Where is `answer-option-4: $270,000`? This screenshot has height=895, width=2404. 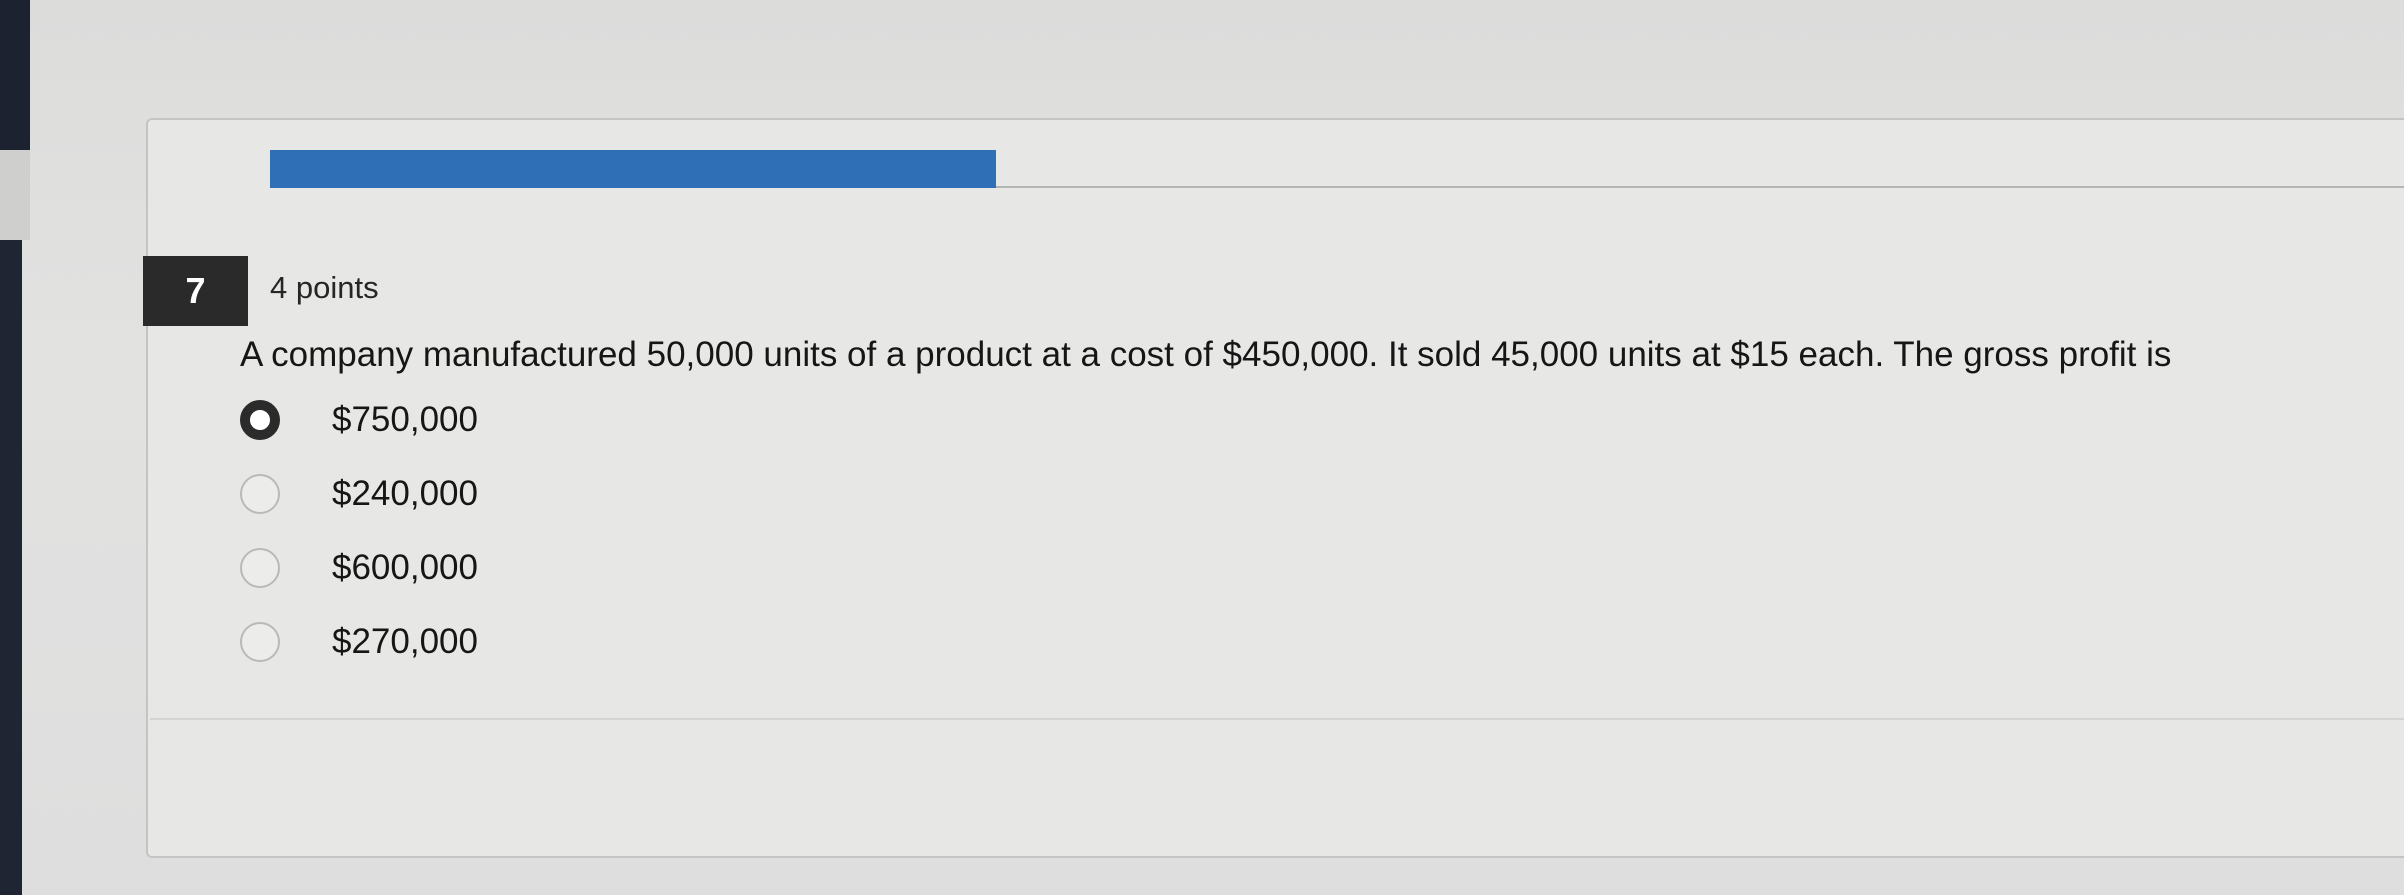 answer-option-4: $270,000 is located at coordinates (359, 642).